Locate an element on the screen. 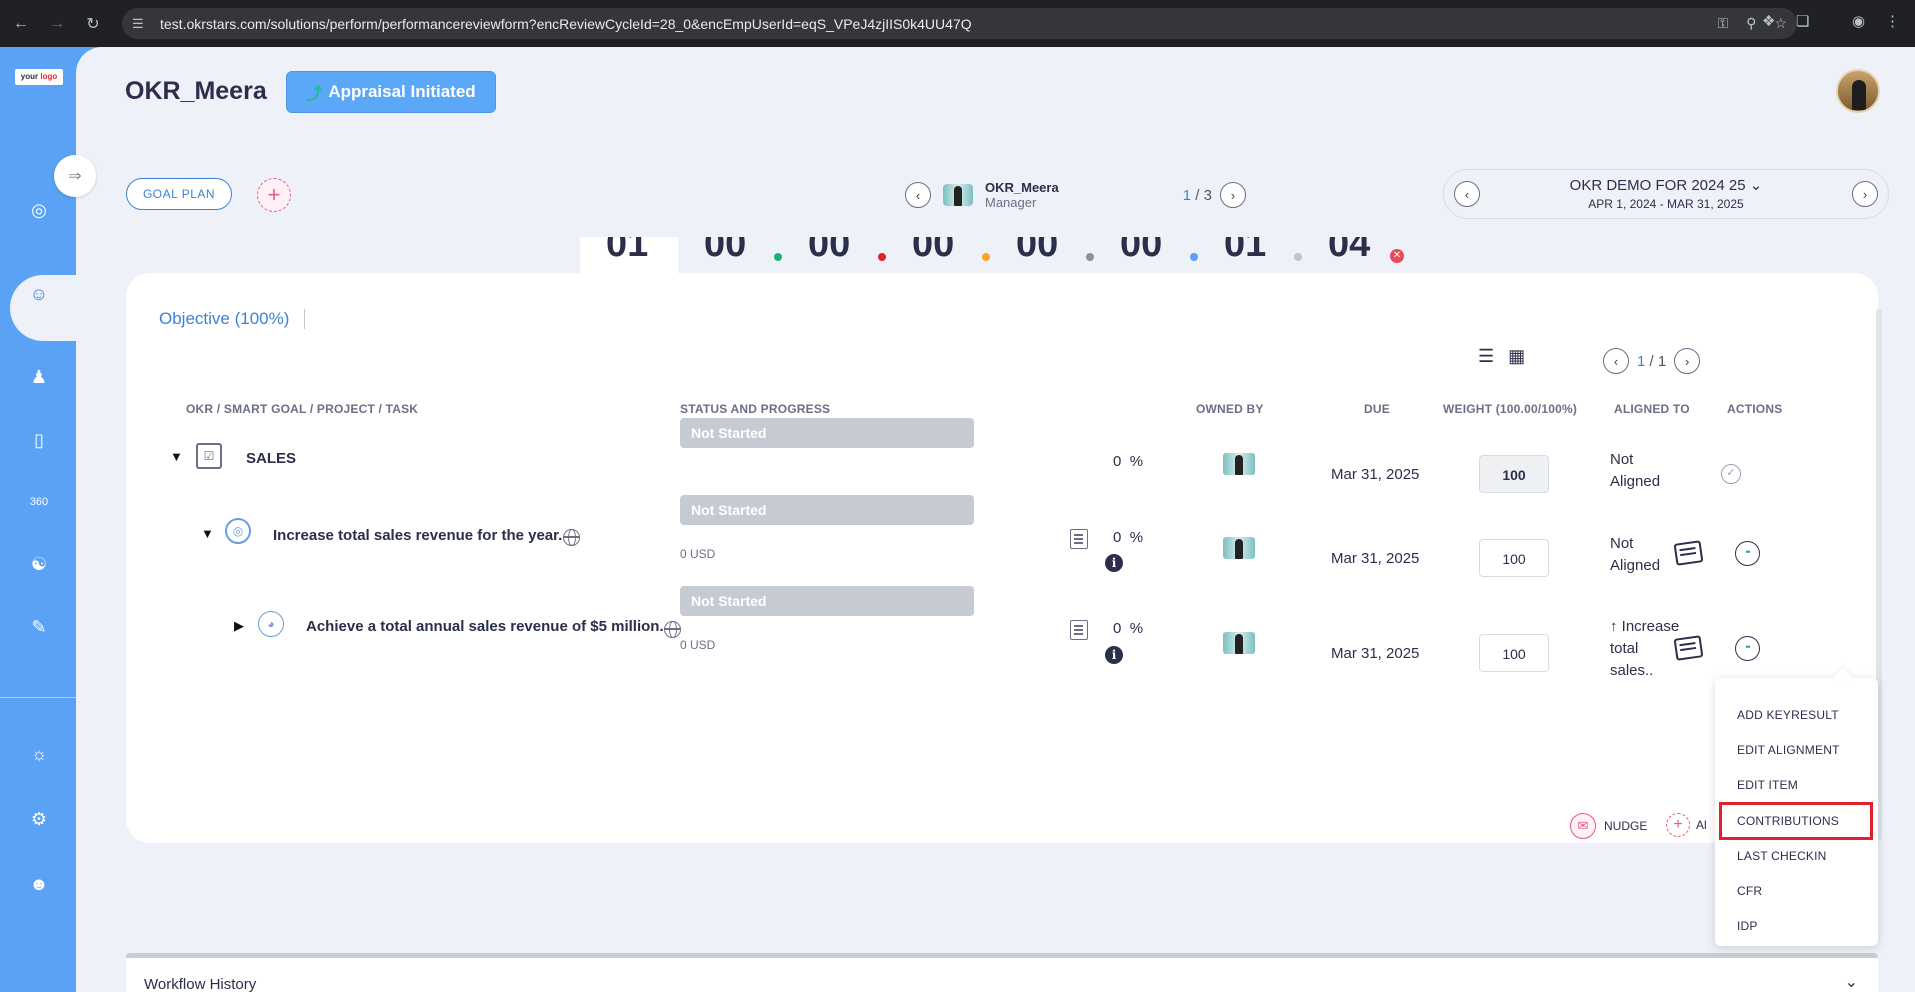 This screenshot has height=992, width=1915. report-icon: ✎ is located at coordinates (39, 627).